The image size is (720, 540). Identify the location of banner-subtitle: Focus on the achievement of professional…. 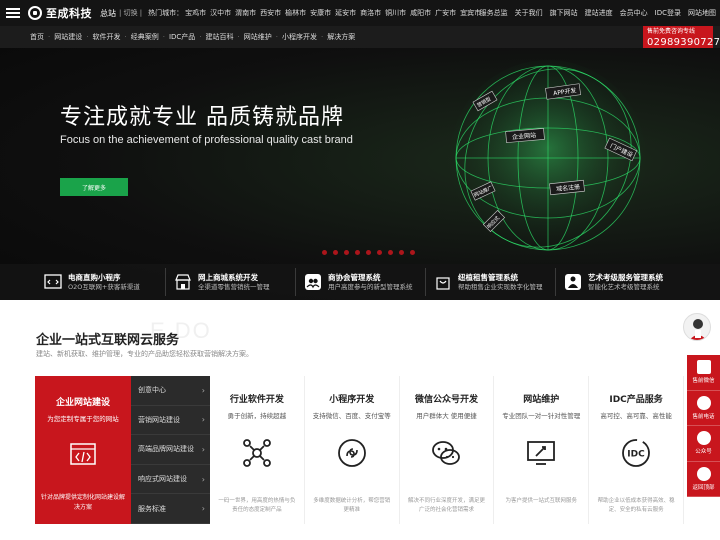
(206, 140).